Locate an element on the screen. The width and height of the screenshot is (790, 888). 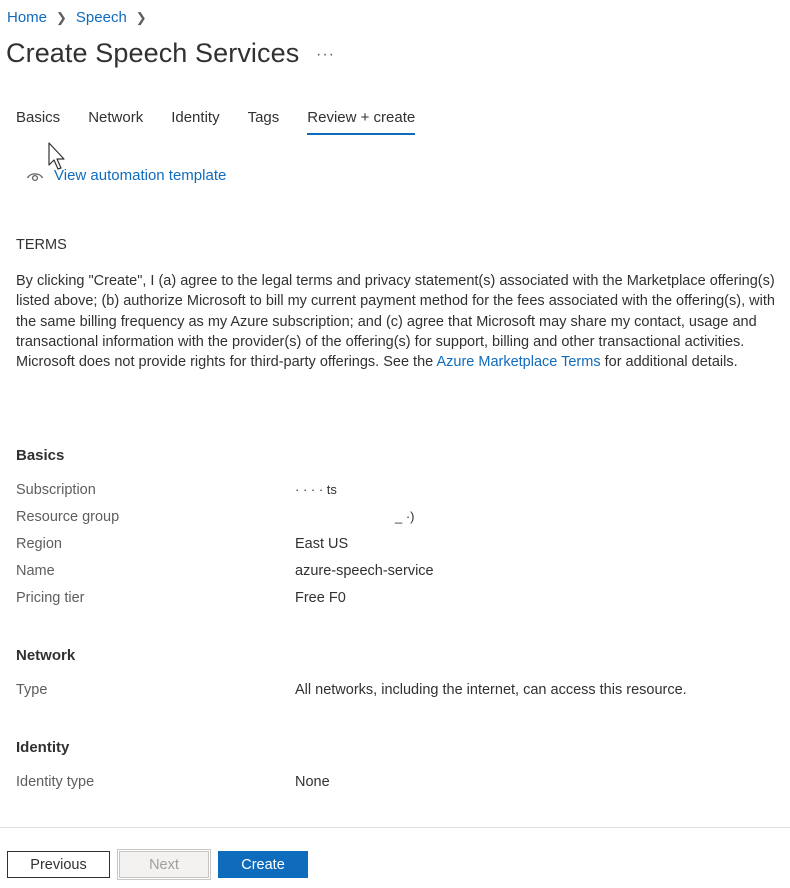
azure-marketplace-terms-link: Azure Marketplace Terms is located at coordinates (518, 362).